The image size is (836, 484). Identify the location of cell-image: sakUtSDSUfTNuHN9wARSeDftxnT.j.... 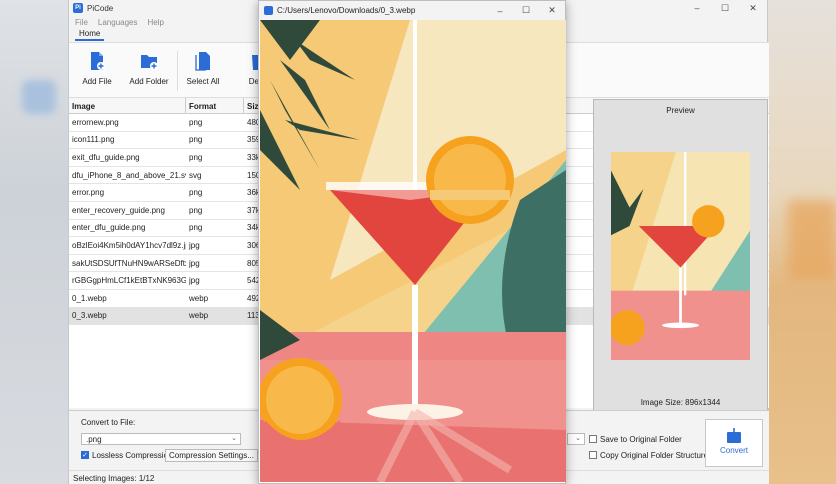
(129, 263).